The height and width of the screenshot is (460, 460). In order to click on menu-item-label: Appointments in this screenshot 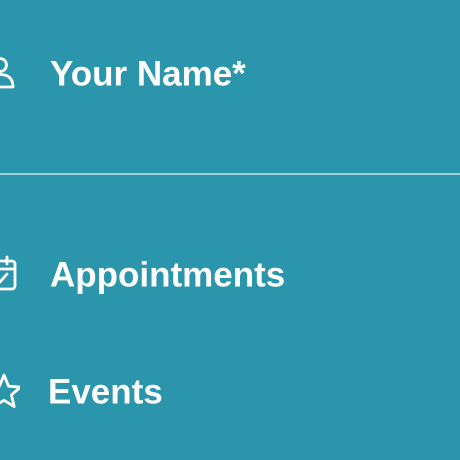, I will do `click(168, 275)`.